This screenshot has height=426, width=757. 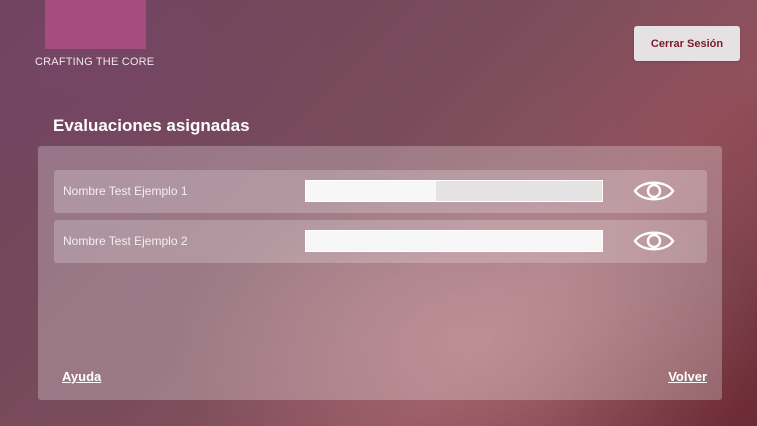 I want to click on logout-button: Cerrar Sesión, so click(x=687, y=43).